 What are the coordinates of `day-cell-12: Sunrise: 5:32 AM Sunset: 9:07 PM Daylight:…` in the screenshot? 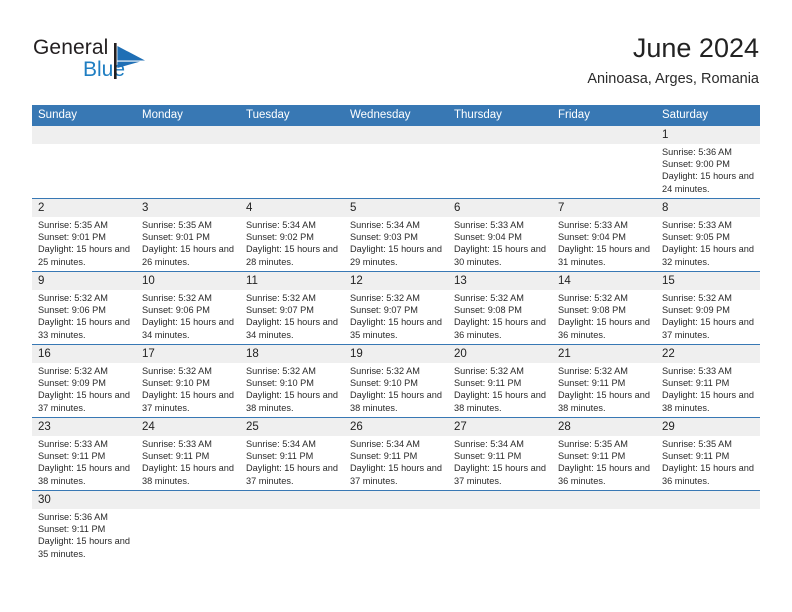 It's located at (396, 317).